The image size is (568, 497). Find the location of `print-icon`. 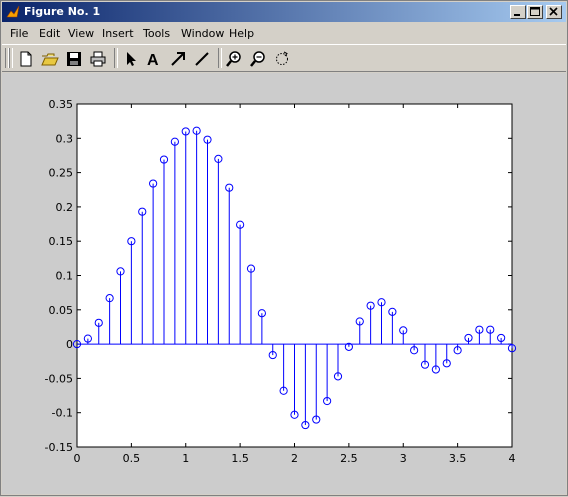

print-icon is located at coordinates (98, 59).